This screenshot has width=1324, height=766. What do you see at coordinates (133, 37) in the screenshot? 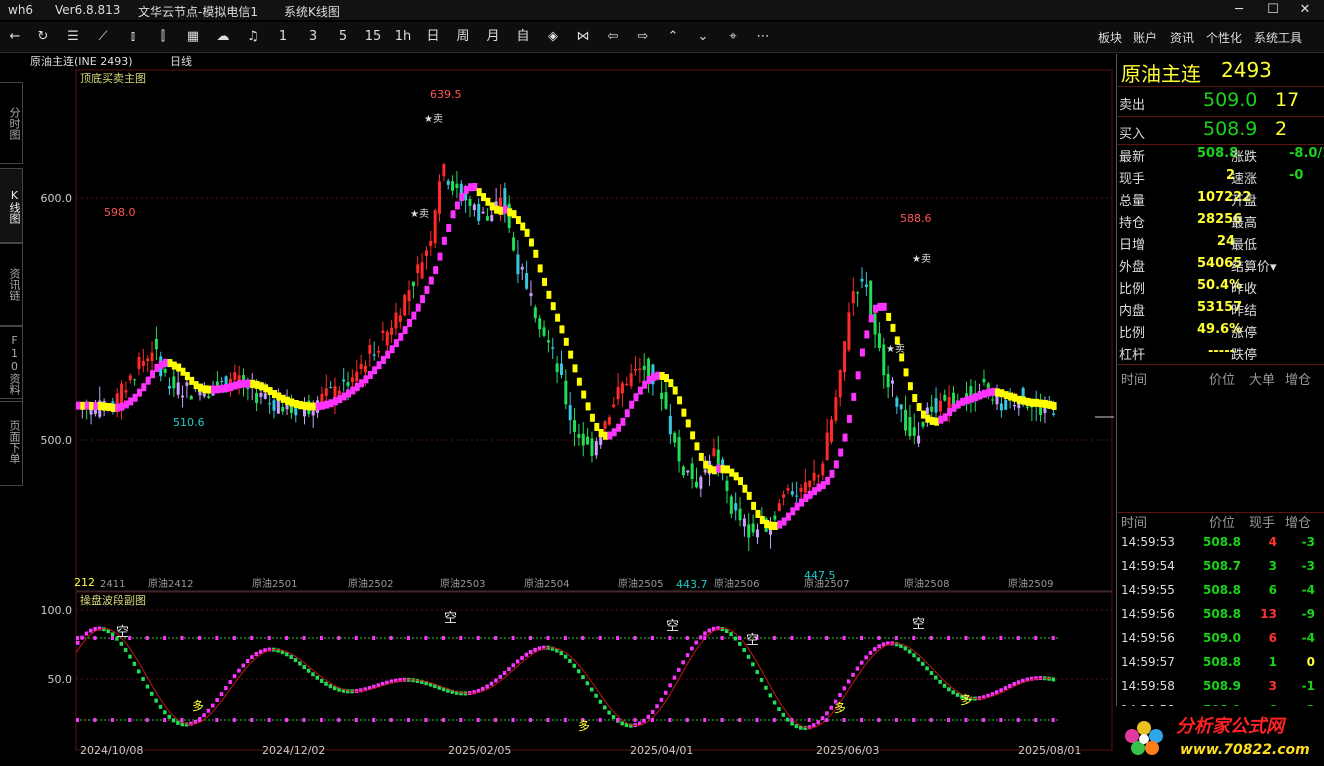
I see `candle-icon: ⫾` at bounding box center [133, 37].